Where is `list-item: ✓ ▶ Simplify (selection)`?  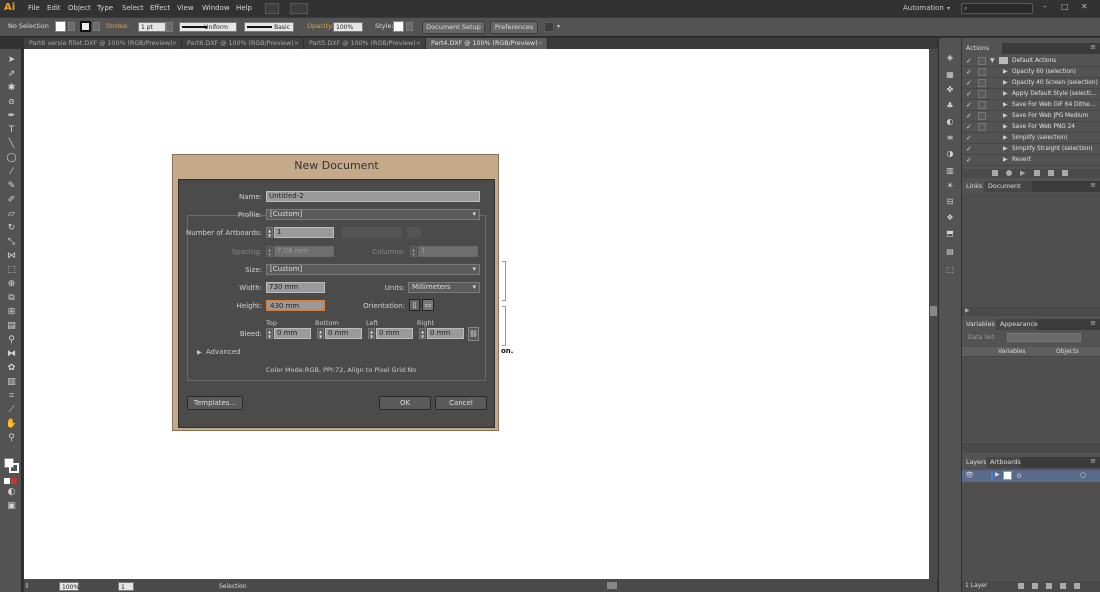
list-item: ✓ ▶ Simplify (selection) is located at coordinates (1031, 138).